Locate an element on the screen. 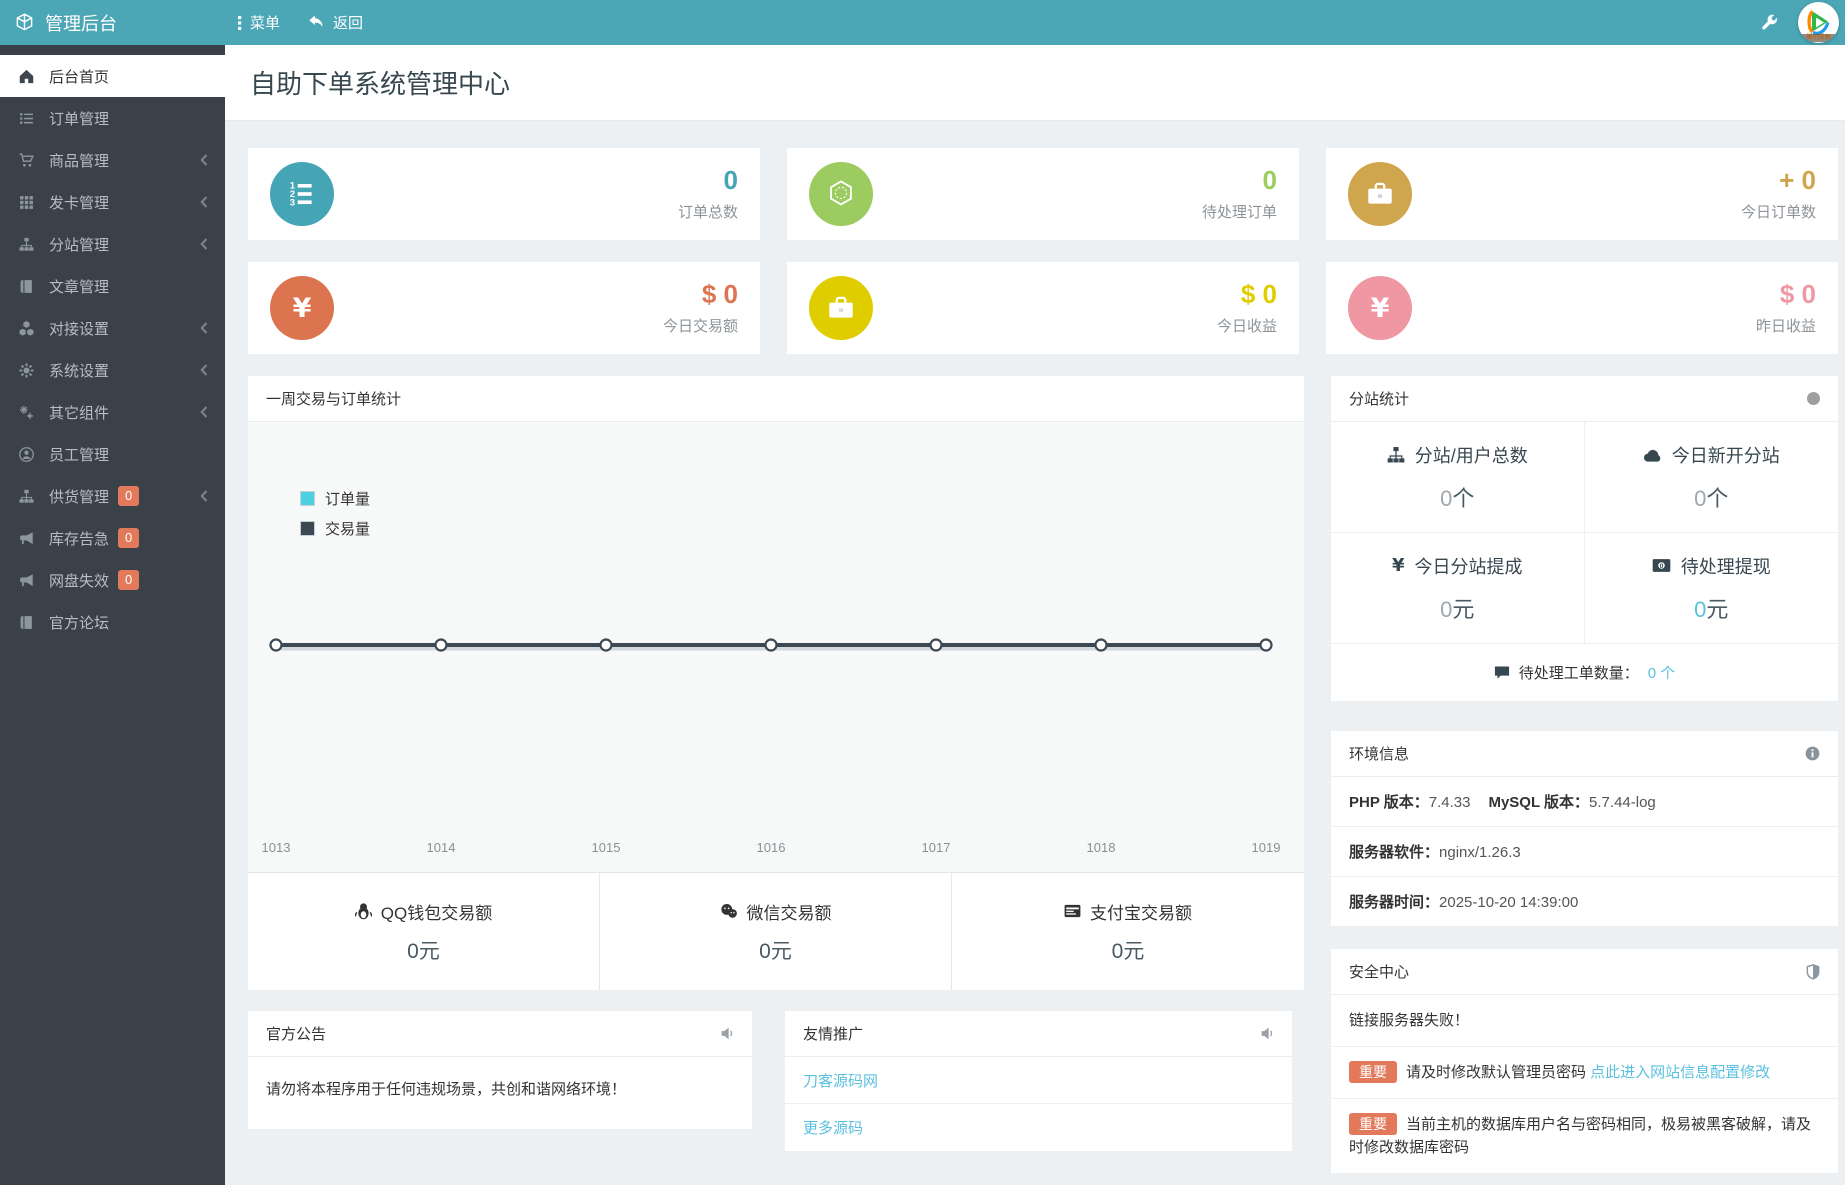  wallet-label: 微信交易额 is located at coordinates (789, 913).